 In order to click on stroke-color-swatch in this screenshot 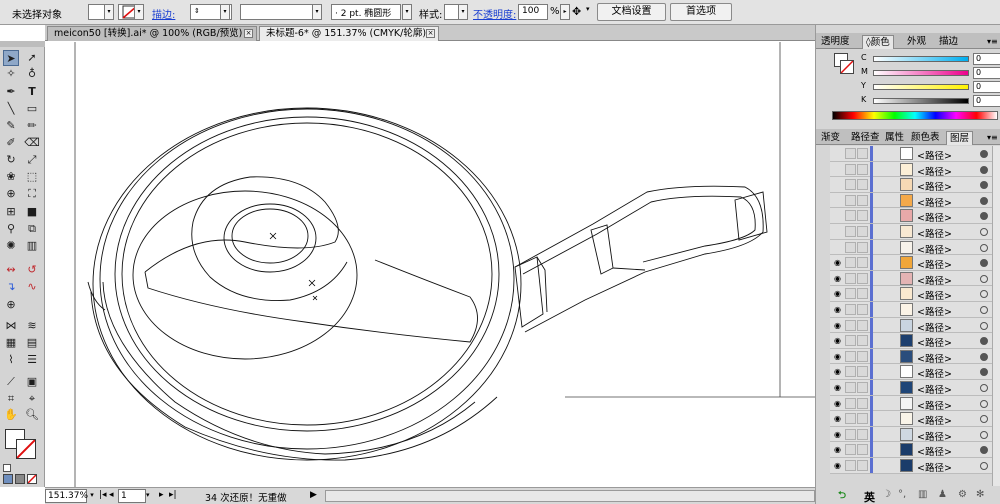, I will do `click(26, 449)`.